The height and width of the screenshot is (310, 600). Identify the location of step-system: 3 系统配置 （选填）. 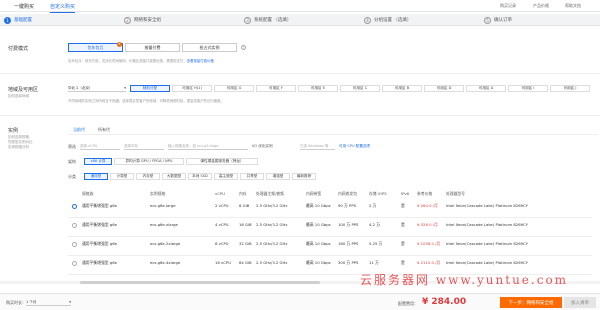
(267, 20).